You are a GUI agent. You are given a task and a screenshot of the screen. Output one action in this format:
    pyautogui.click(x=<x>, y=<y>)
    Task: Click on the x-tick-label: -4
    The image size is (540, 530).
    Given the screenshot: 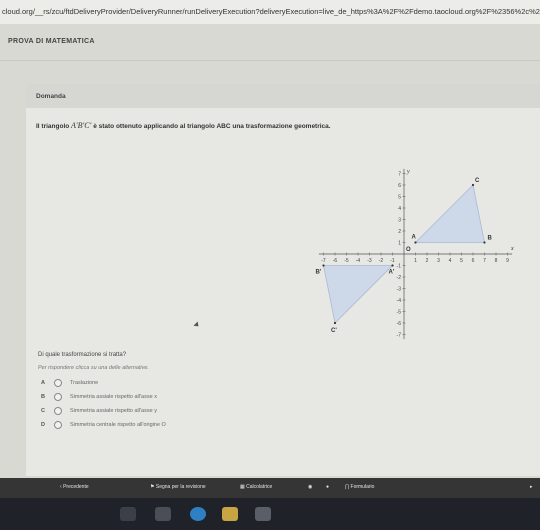 What is the action you would take?
    pyautogui.click(x=358, y=261)
    